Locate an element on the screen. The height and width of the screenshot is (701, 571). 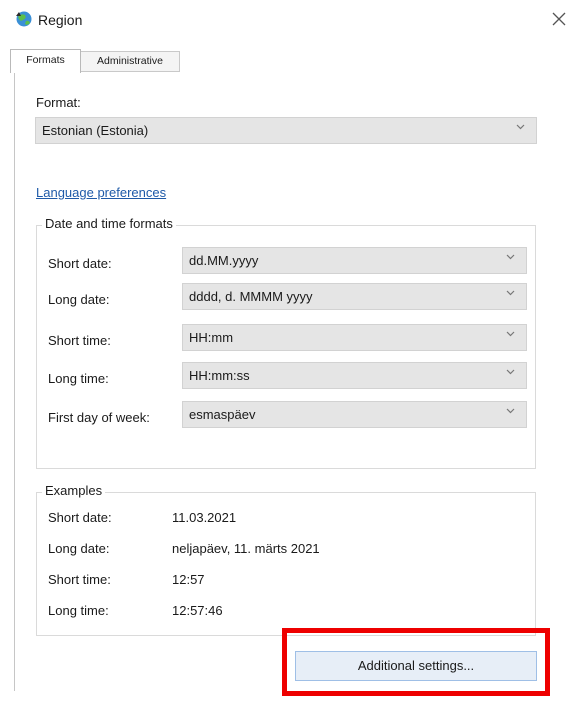
close-icon is located at coordinates (559, 19).